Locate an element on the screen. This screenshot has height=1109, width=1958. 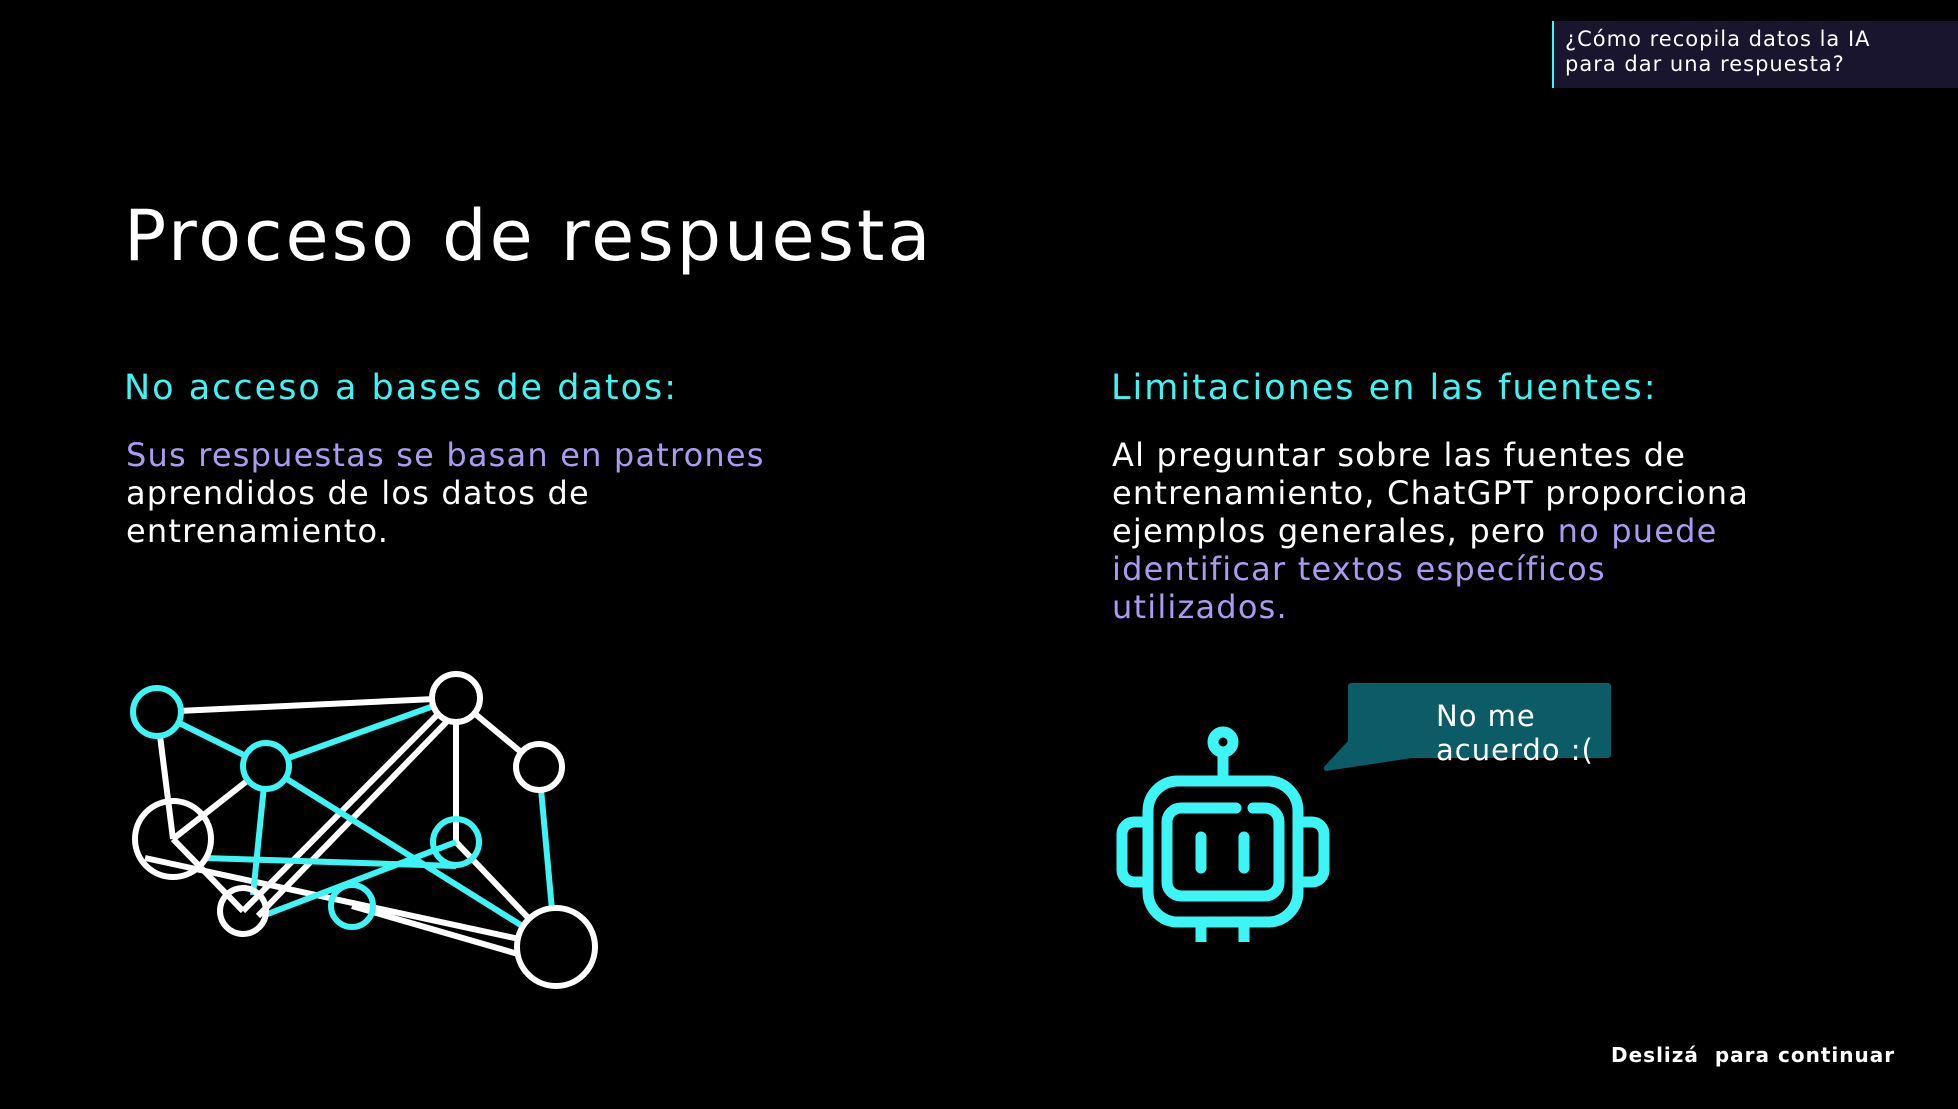
swipe-to-continue: Deslizá para continuar is located at coordinates (1753, 1055).